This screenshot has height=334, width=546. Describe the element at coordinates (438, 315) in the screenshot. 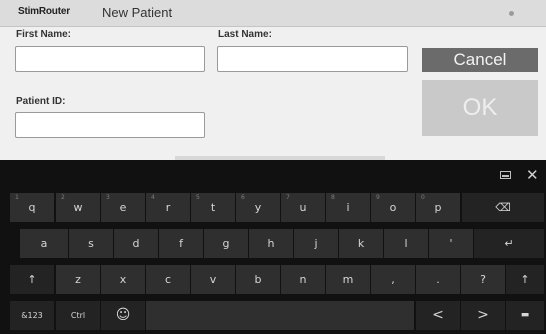

I see `arrow-left-key: <` at that location.